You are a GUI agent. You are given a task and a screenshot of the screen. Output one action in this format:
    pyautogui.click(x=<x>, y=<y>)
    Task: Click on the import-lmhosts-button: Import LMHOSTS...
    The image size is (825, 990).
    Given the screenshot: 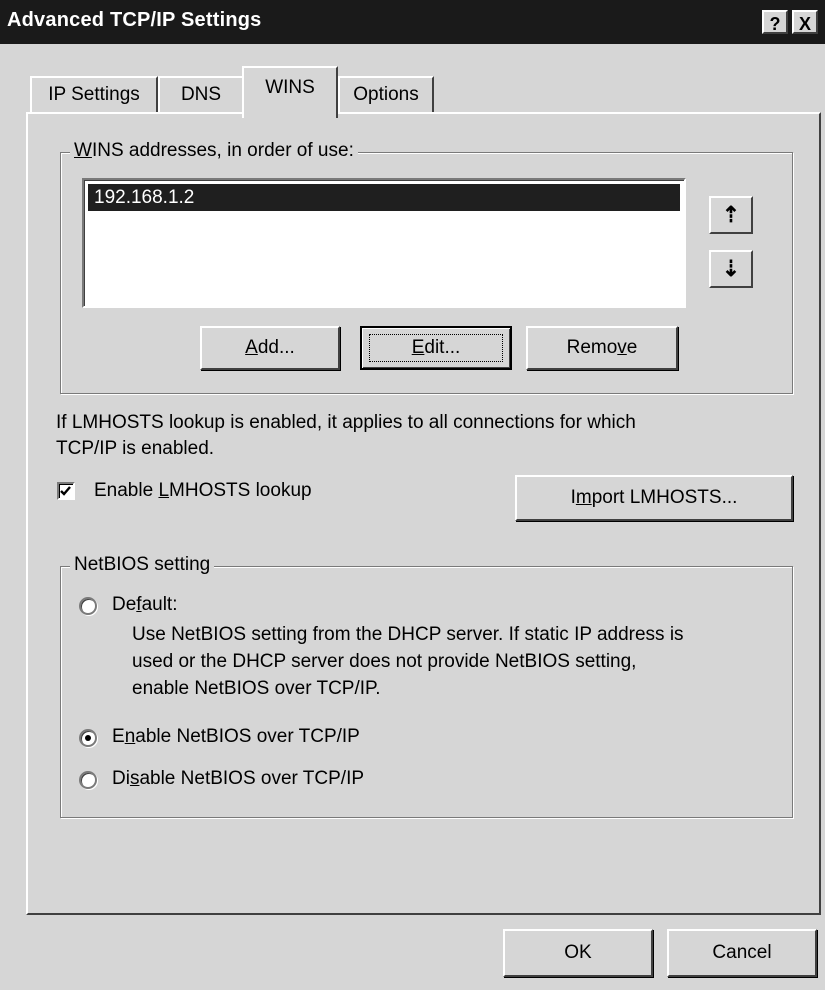 What is the action you would take?
    pyautogui.click(x=654, y=498)
    